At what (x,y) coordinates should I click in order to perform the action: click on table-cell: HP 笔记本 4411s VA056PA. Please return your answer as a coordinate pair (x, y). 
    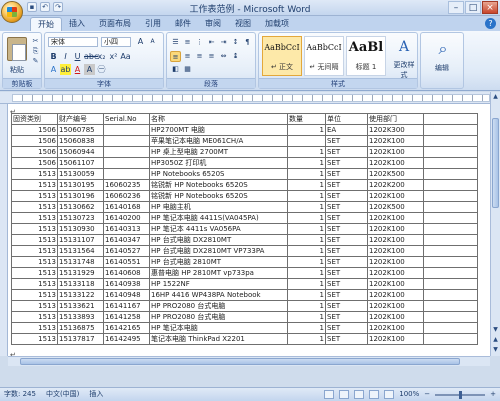
    Looking at the image, I should click on (218, 229).